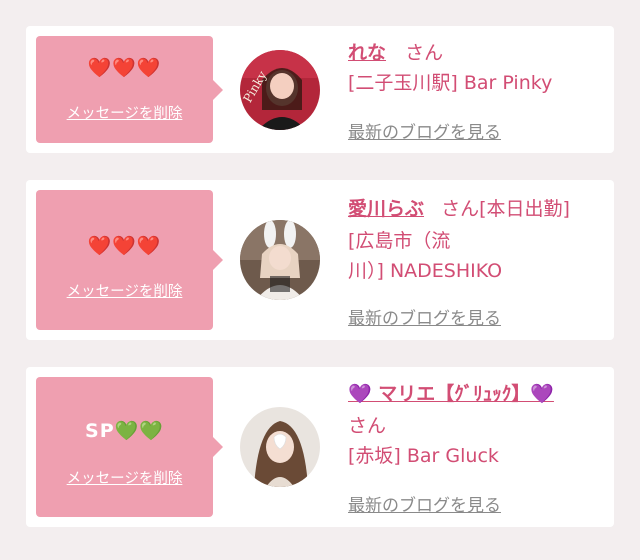 Image resolution: width=640 pixels, height=560 pixels. Describe the element at coordinates (386, 209) in the screenshot. I see `profile-name-link: 愛川らぶ` at that location.